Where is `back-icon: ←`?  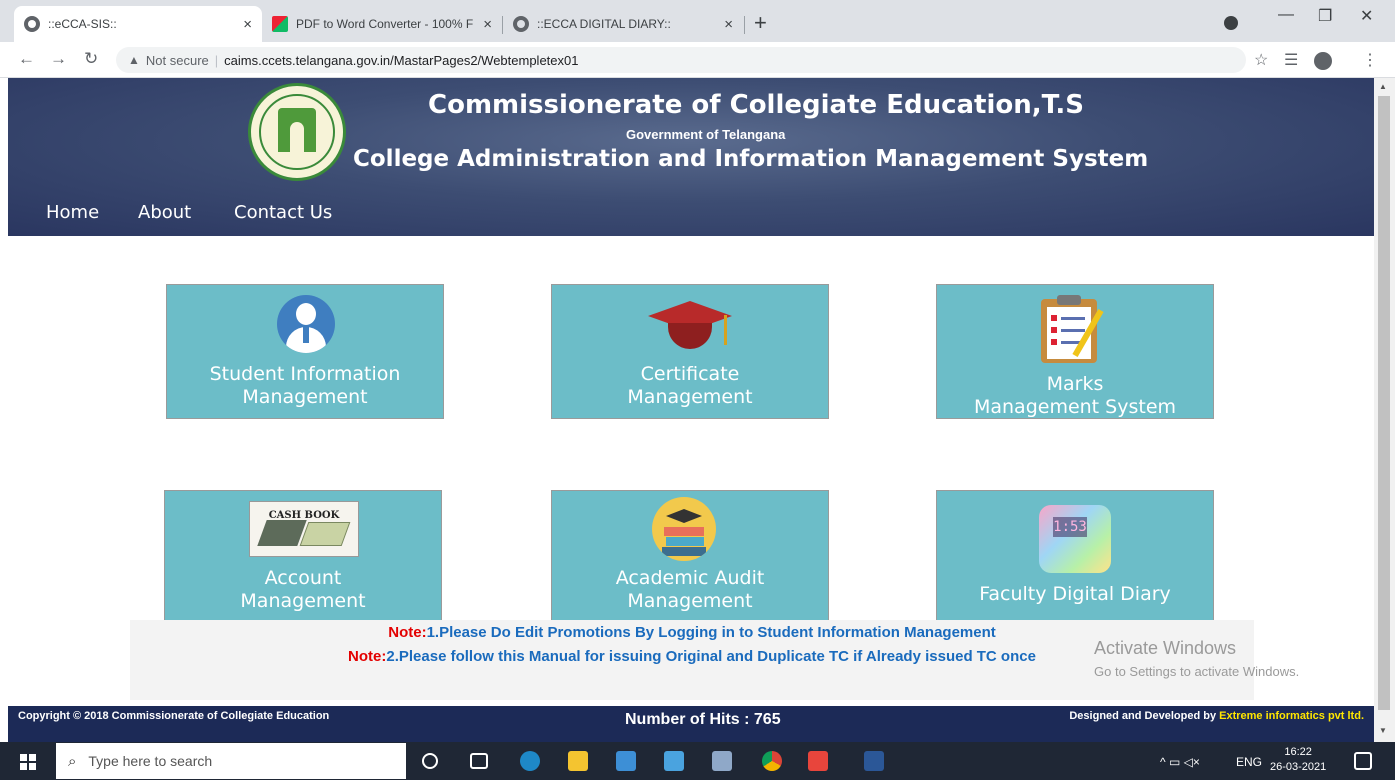 back-icon: ← is located at coordinates (26, 59).